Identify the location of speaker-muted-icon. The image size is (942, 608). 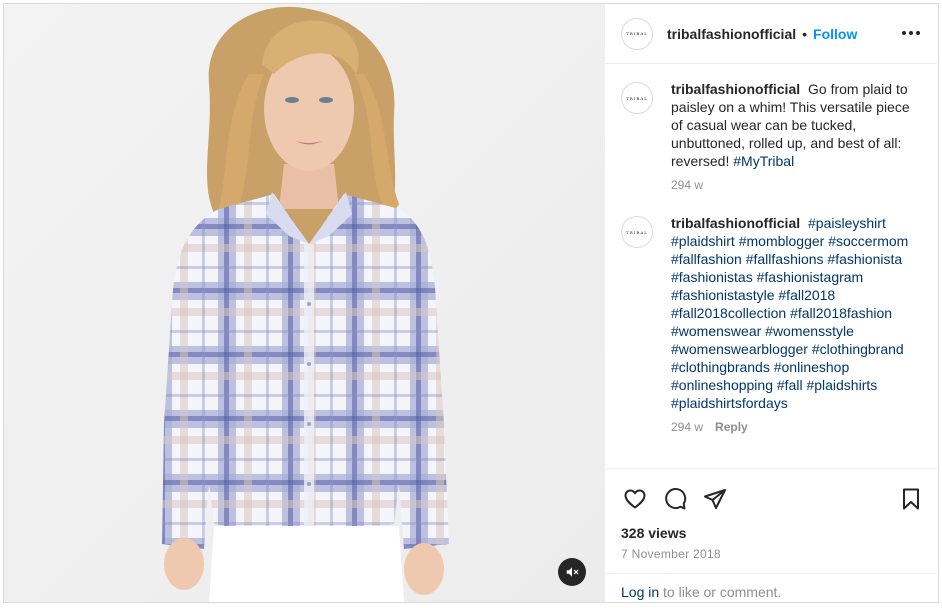
(572, 572).